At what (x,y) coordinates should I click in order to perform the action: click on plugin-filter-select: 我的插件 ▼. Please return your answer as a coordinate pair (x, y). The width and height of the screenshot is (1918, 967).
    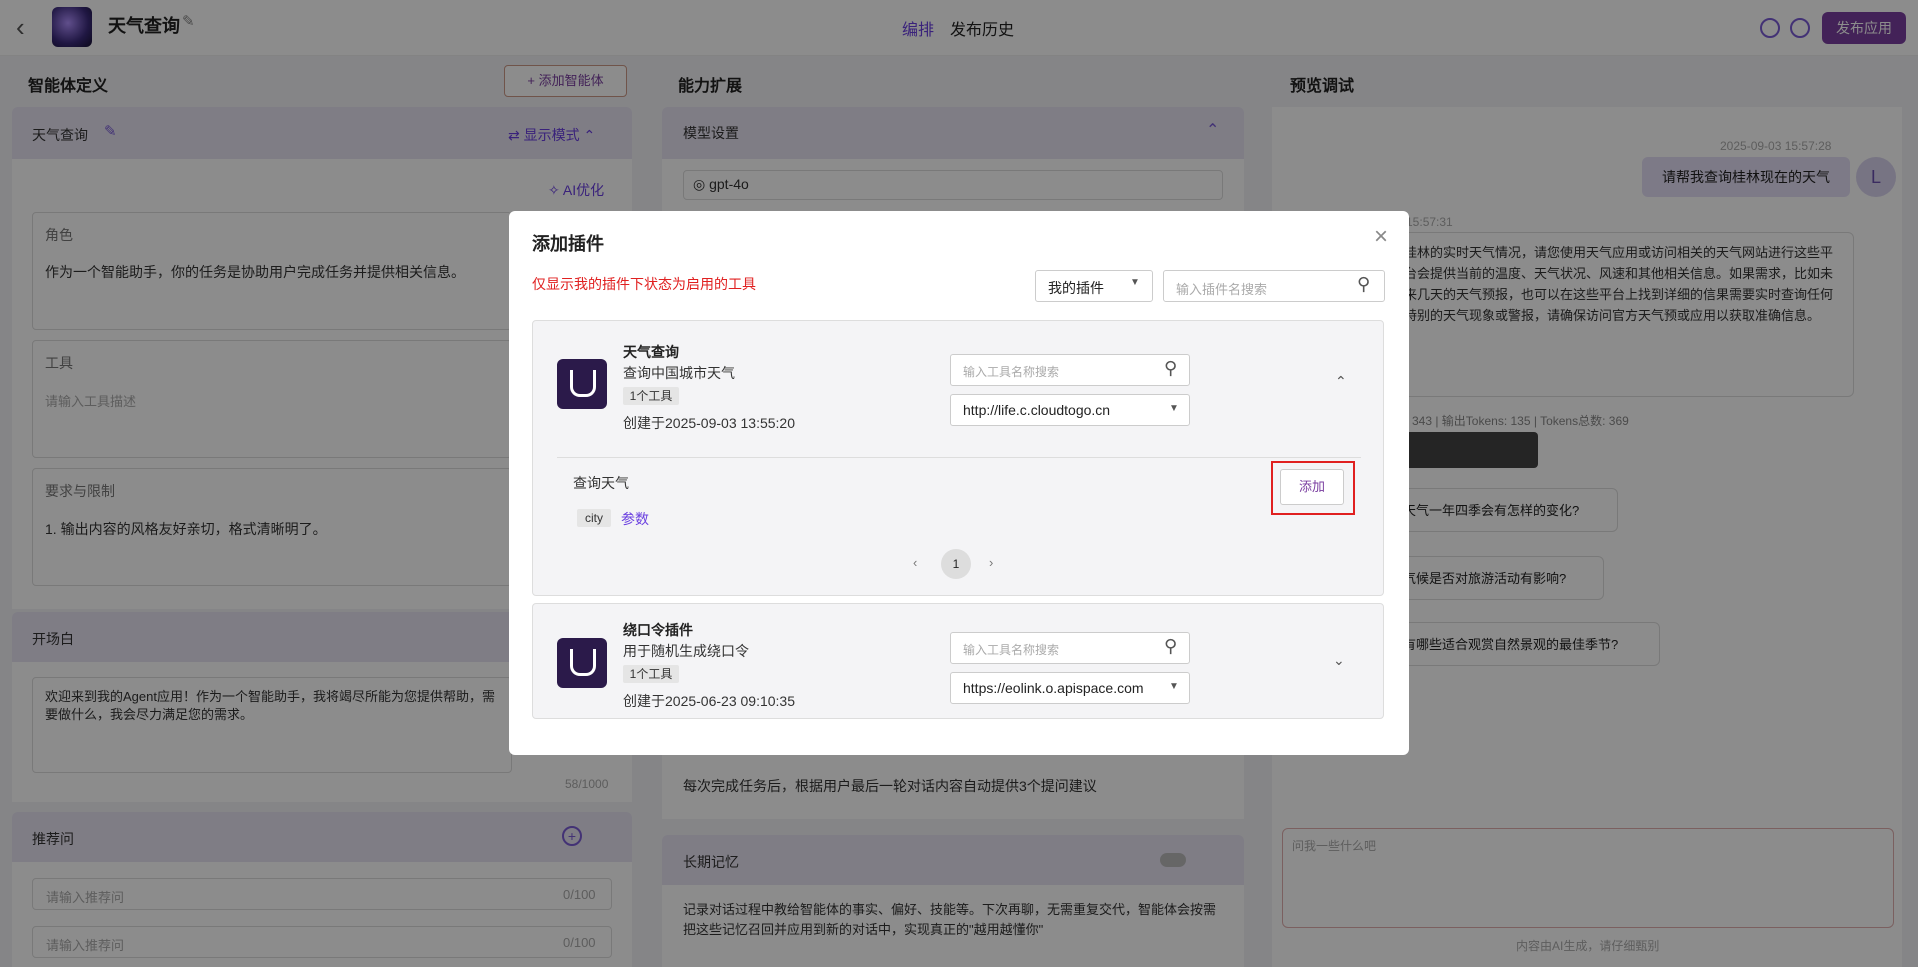
    Looking at the image, I should click on (1094, 286).